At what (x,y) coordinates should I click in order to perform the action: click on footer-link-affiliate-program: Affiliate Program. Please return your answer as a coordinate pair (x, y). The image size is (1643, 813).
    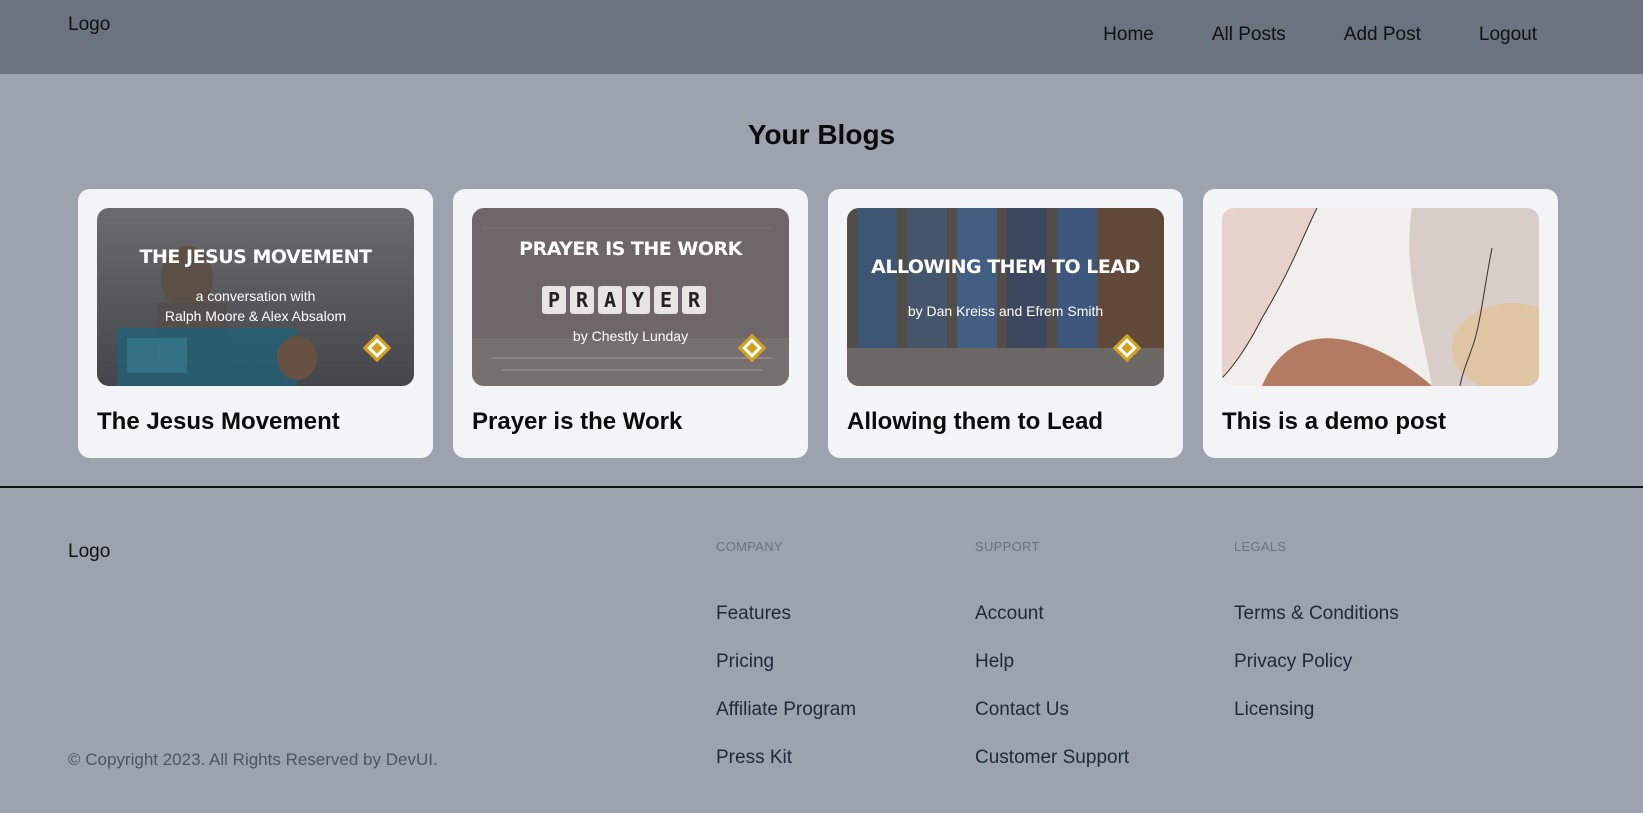
    Looking at the image, I should click on (846, 724).